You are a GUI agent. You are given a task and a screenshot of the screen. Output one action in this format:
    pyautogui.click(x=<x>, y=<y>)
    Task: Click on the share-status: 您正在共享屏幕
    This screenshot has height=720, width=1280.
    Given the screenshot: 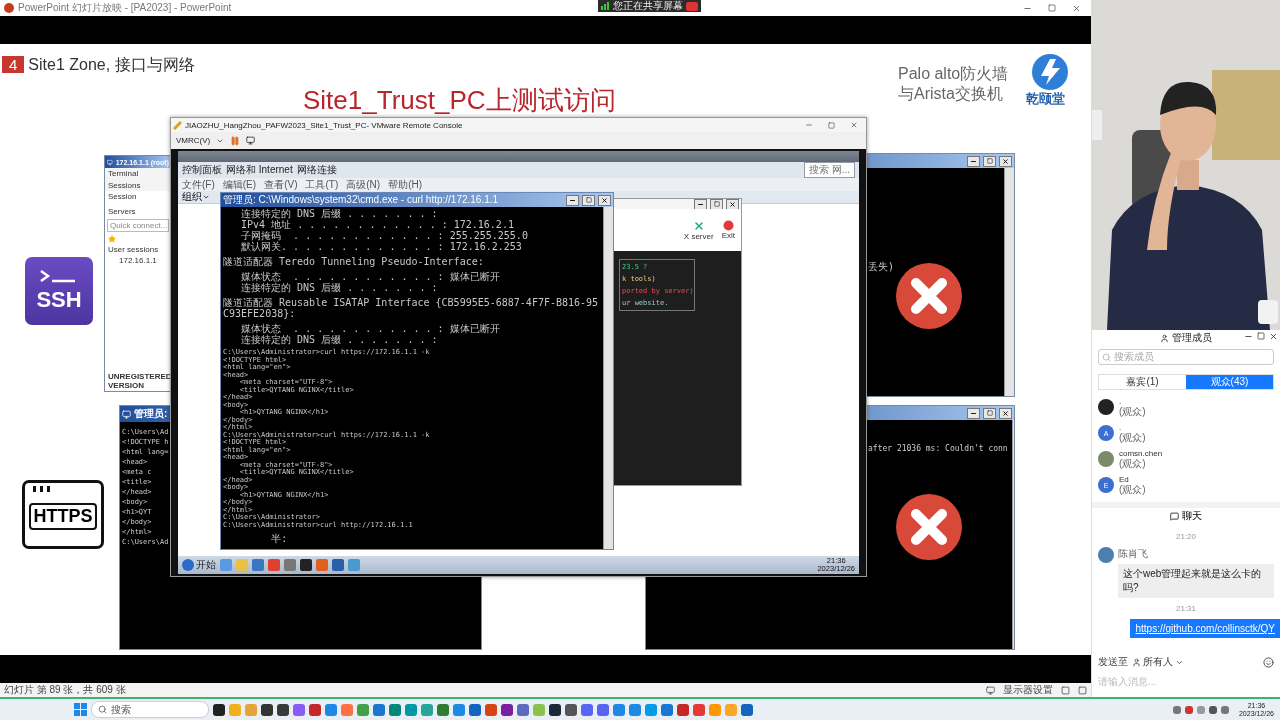 What is the action you would take?
    pyautogui.click(x=648, y=6)
    